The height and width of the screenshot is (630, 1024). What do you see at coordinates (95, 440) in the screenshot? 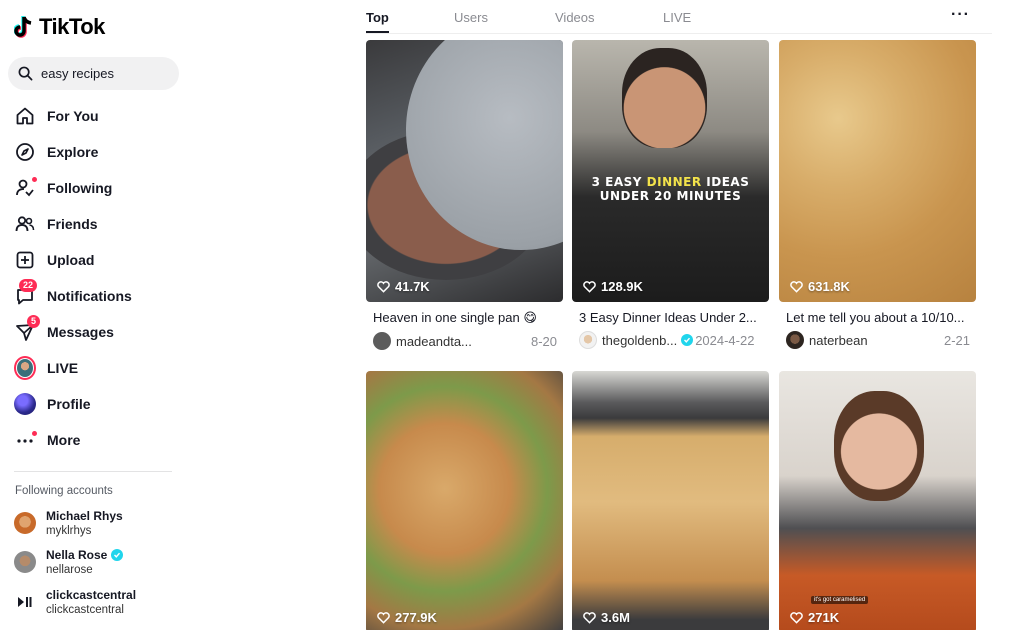
I see `nav-more: More` at bounding box center [95, 440].